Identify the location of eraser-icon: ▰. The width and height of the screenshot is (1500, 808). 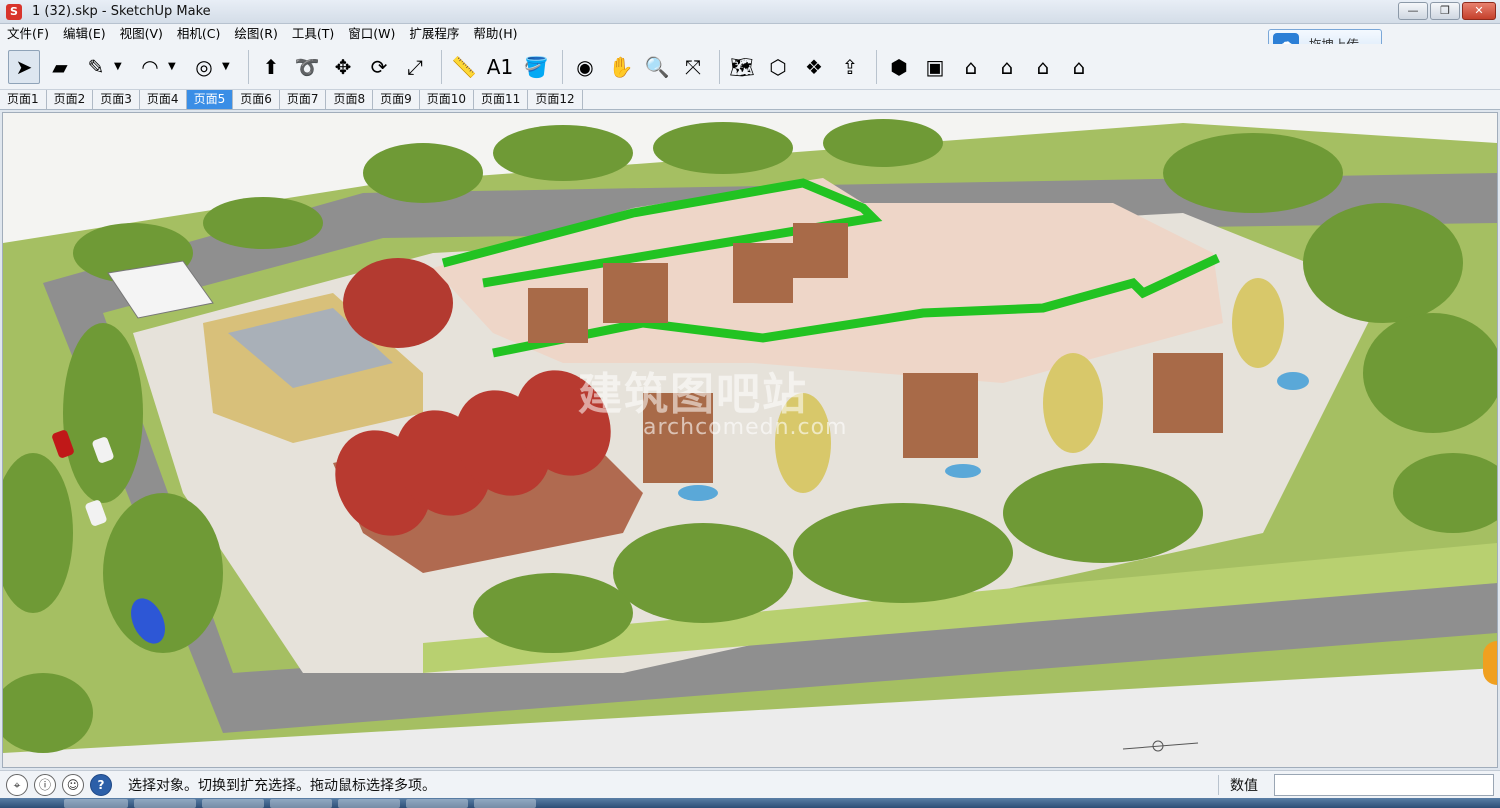
(60, 67).